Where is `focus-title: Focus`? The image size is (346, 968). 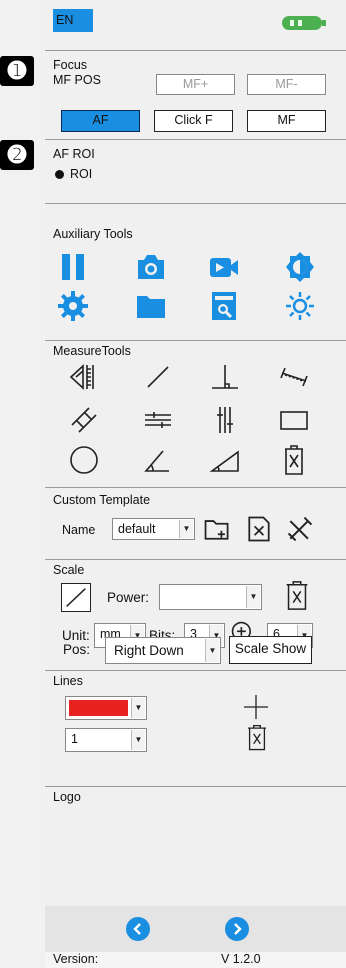
focus-title: Focus is located at coordinates (70, 65).